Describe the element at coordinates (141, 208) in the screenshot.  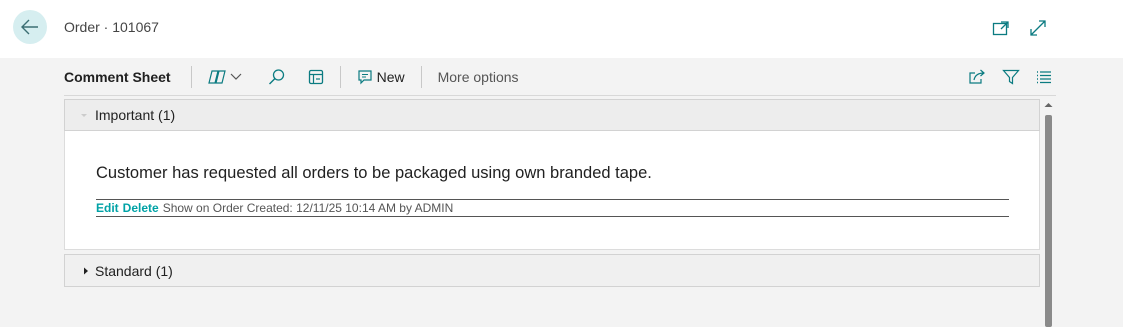
I see `delete-comment-link: Delete` at that location.